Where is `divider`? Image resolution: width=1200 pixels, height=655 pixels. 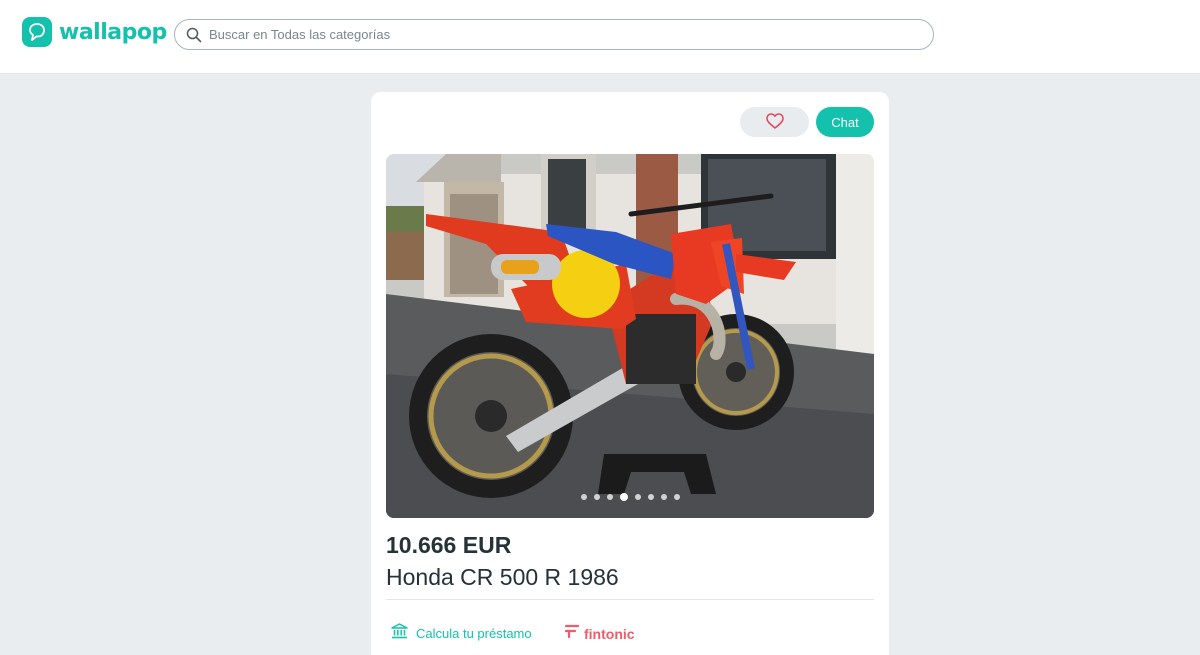 divider is located at coordinates (630, 599).